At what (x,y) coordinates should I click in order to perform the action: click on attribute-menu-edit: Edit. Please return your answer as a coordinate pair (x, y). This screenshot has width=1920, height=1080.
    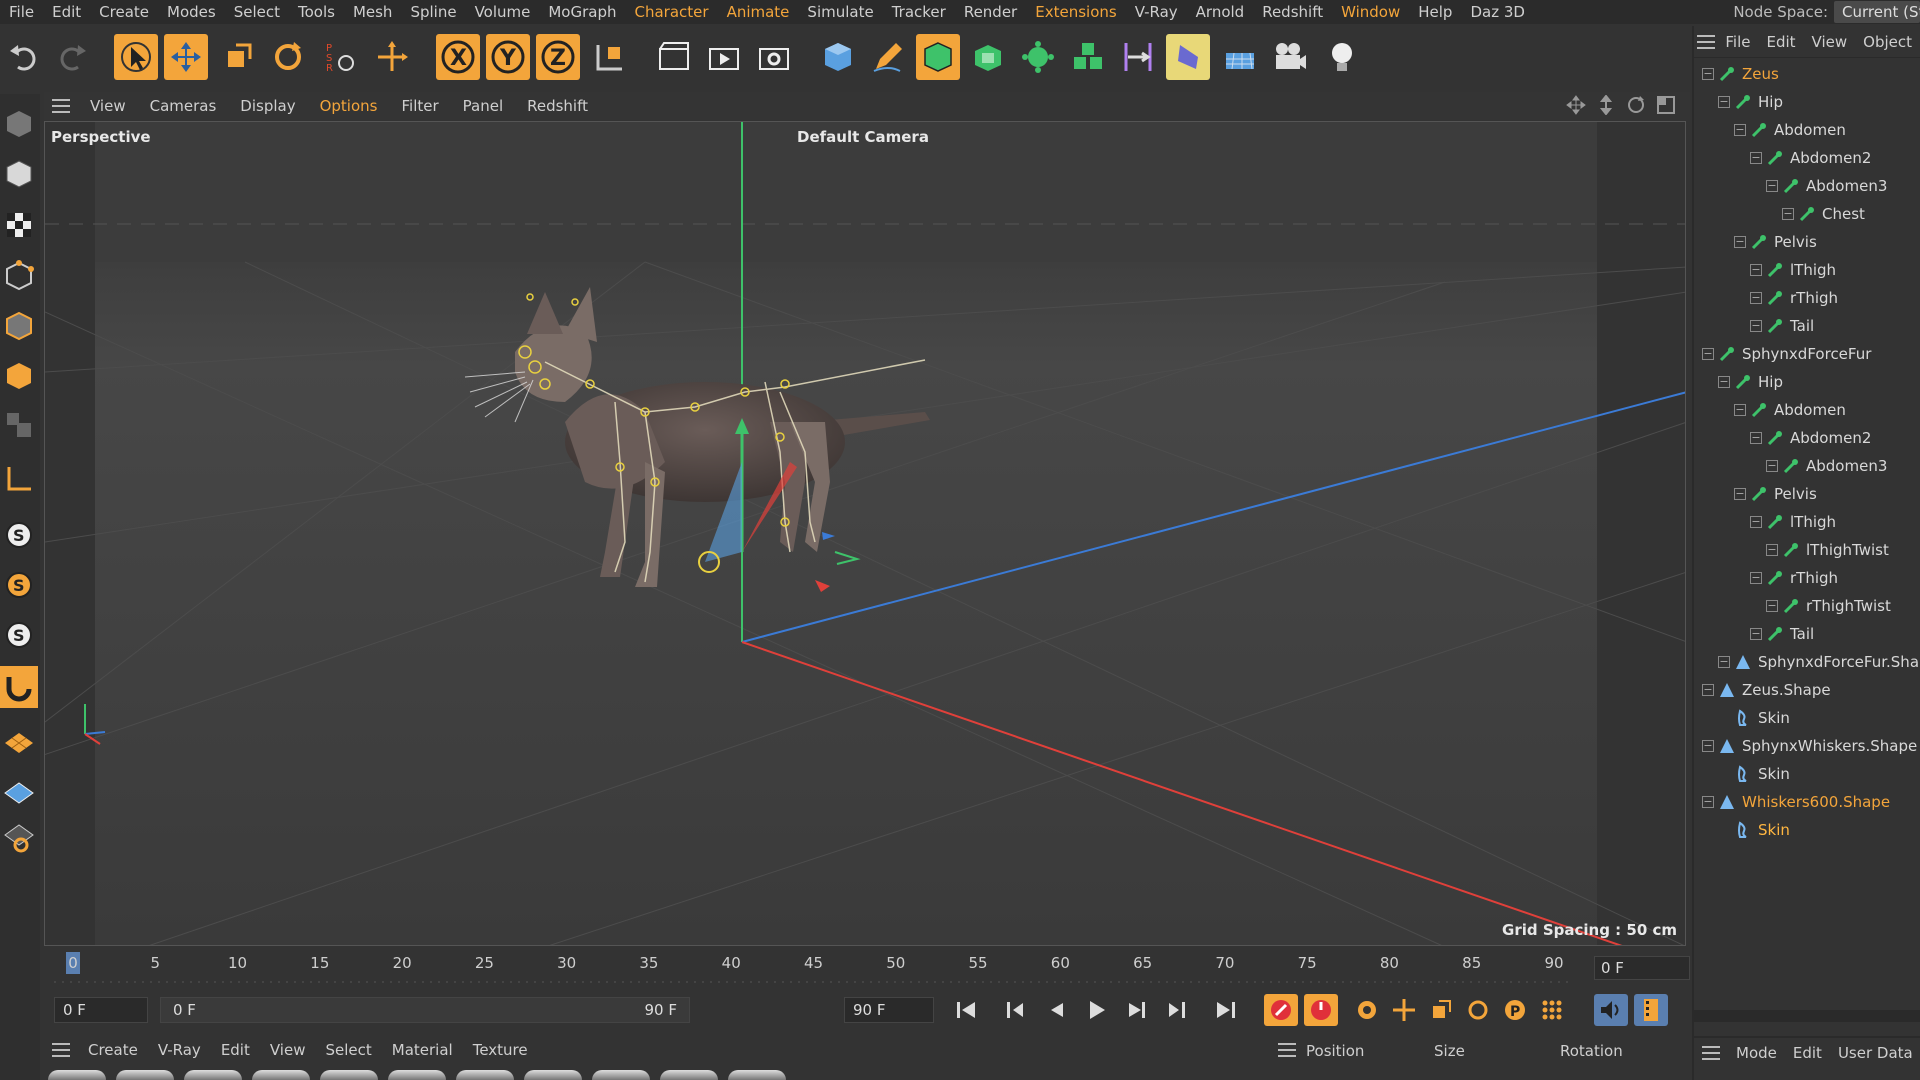
    Looking at the image, I should click on (1807, 1053).